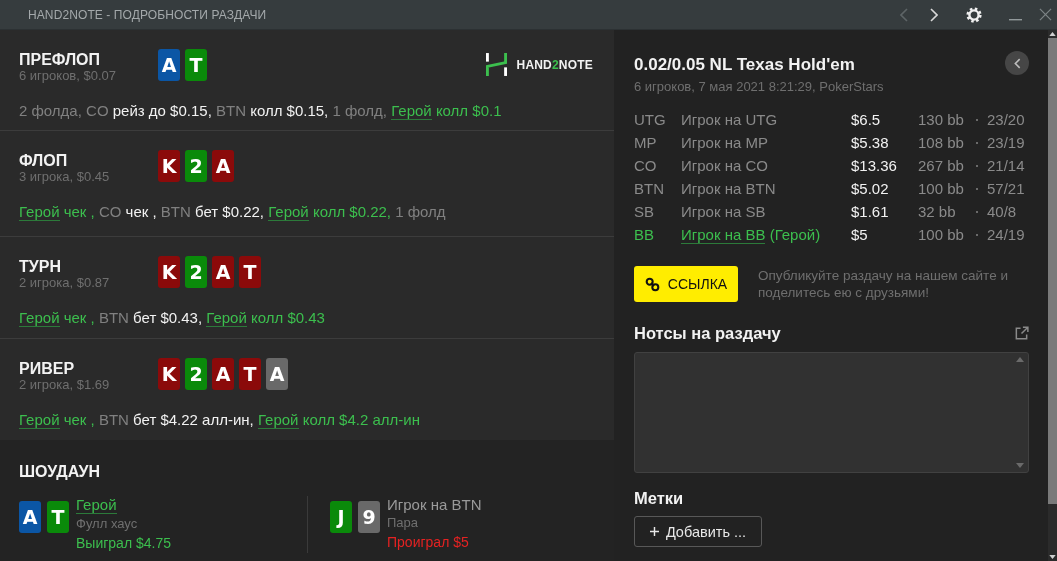 This screenshot has height=561, width=1057. Describe the element at coordinates (1052, 34) in the screenshot. I see `scroll-up-arrow-icon` at that location.